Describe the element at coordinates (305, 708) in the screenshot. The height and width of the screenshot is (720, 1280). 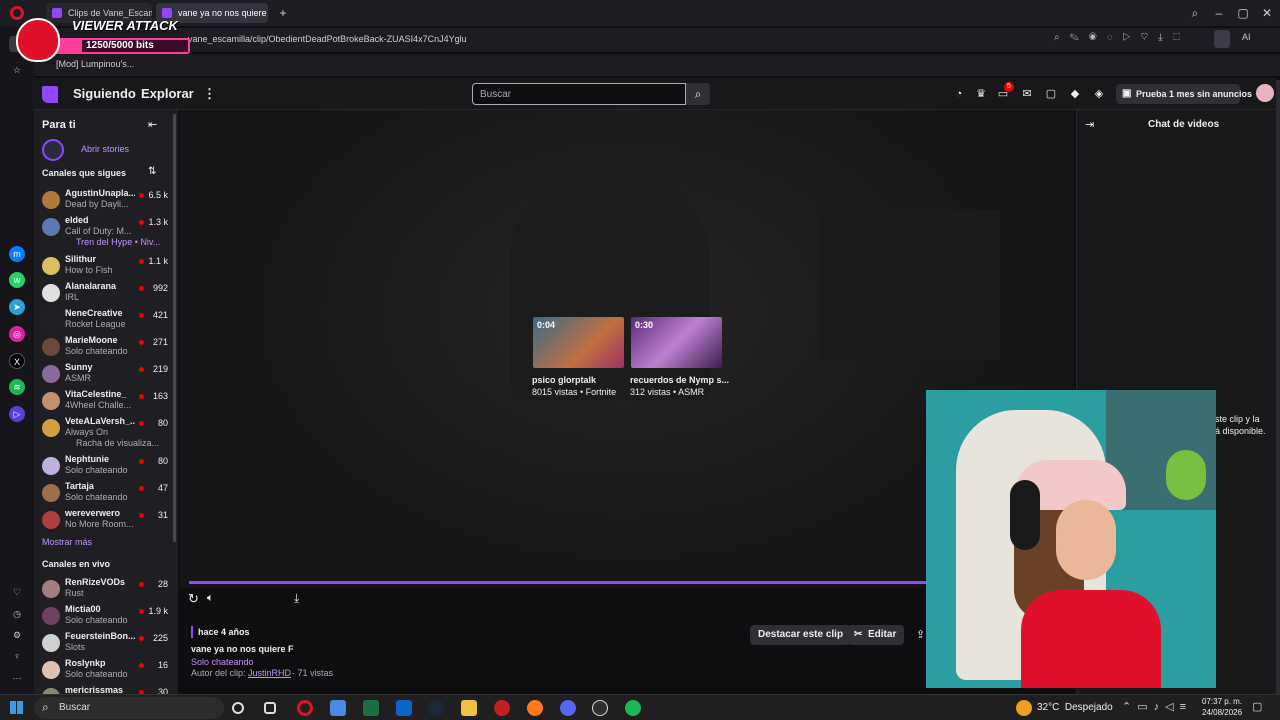
I see `opera-taskbar-icon` at that location.